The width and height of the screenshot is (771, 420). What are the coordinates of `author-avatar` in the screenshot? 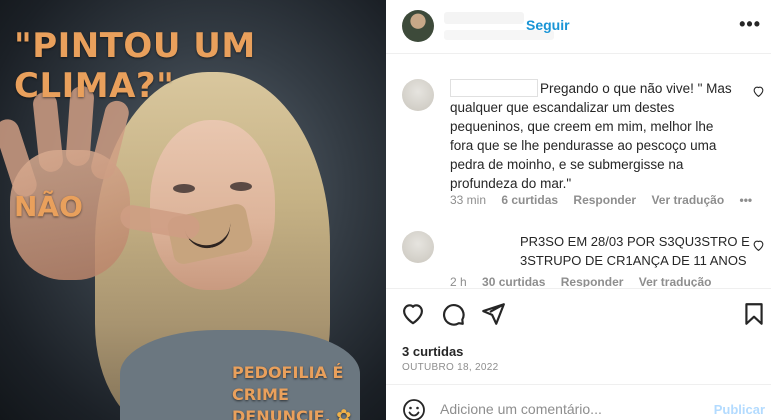 It's located at (418, 26).